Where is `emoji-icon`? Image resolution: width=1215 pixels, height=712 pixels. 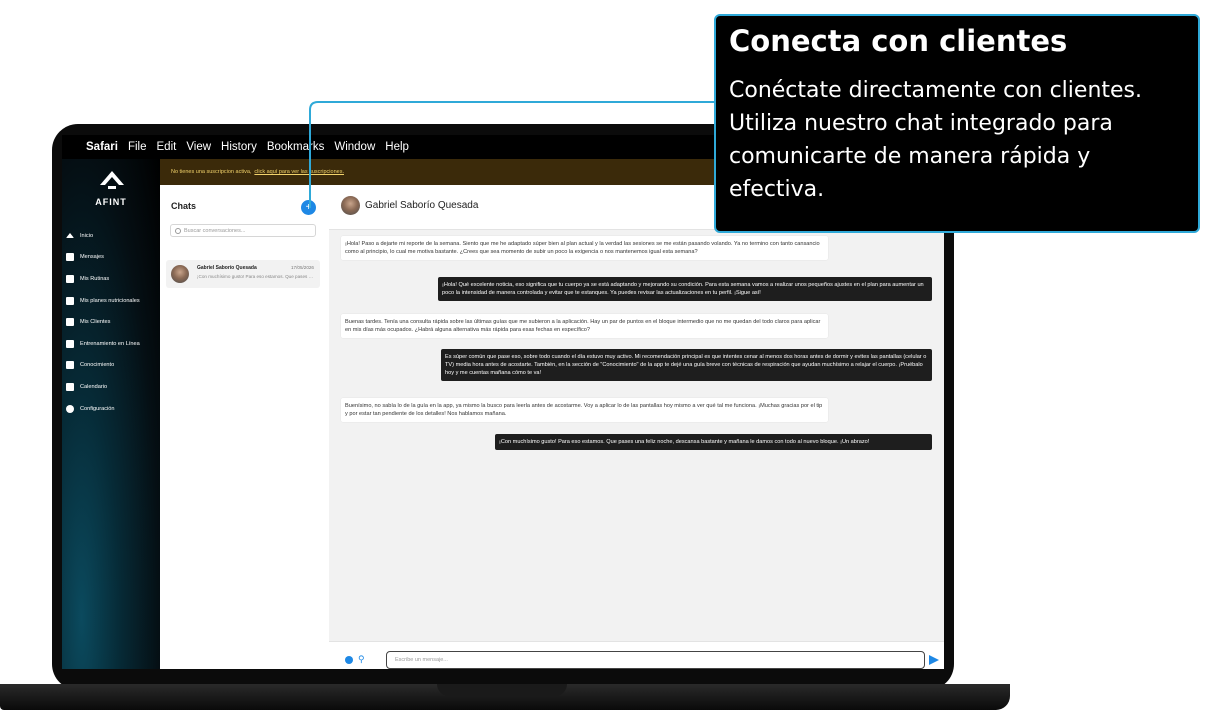
emoji-icon is located at coordinates (349, 660).